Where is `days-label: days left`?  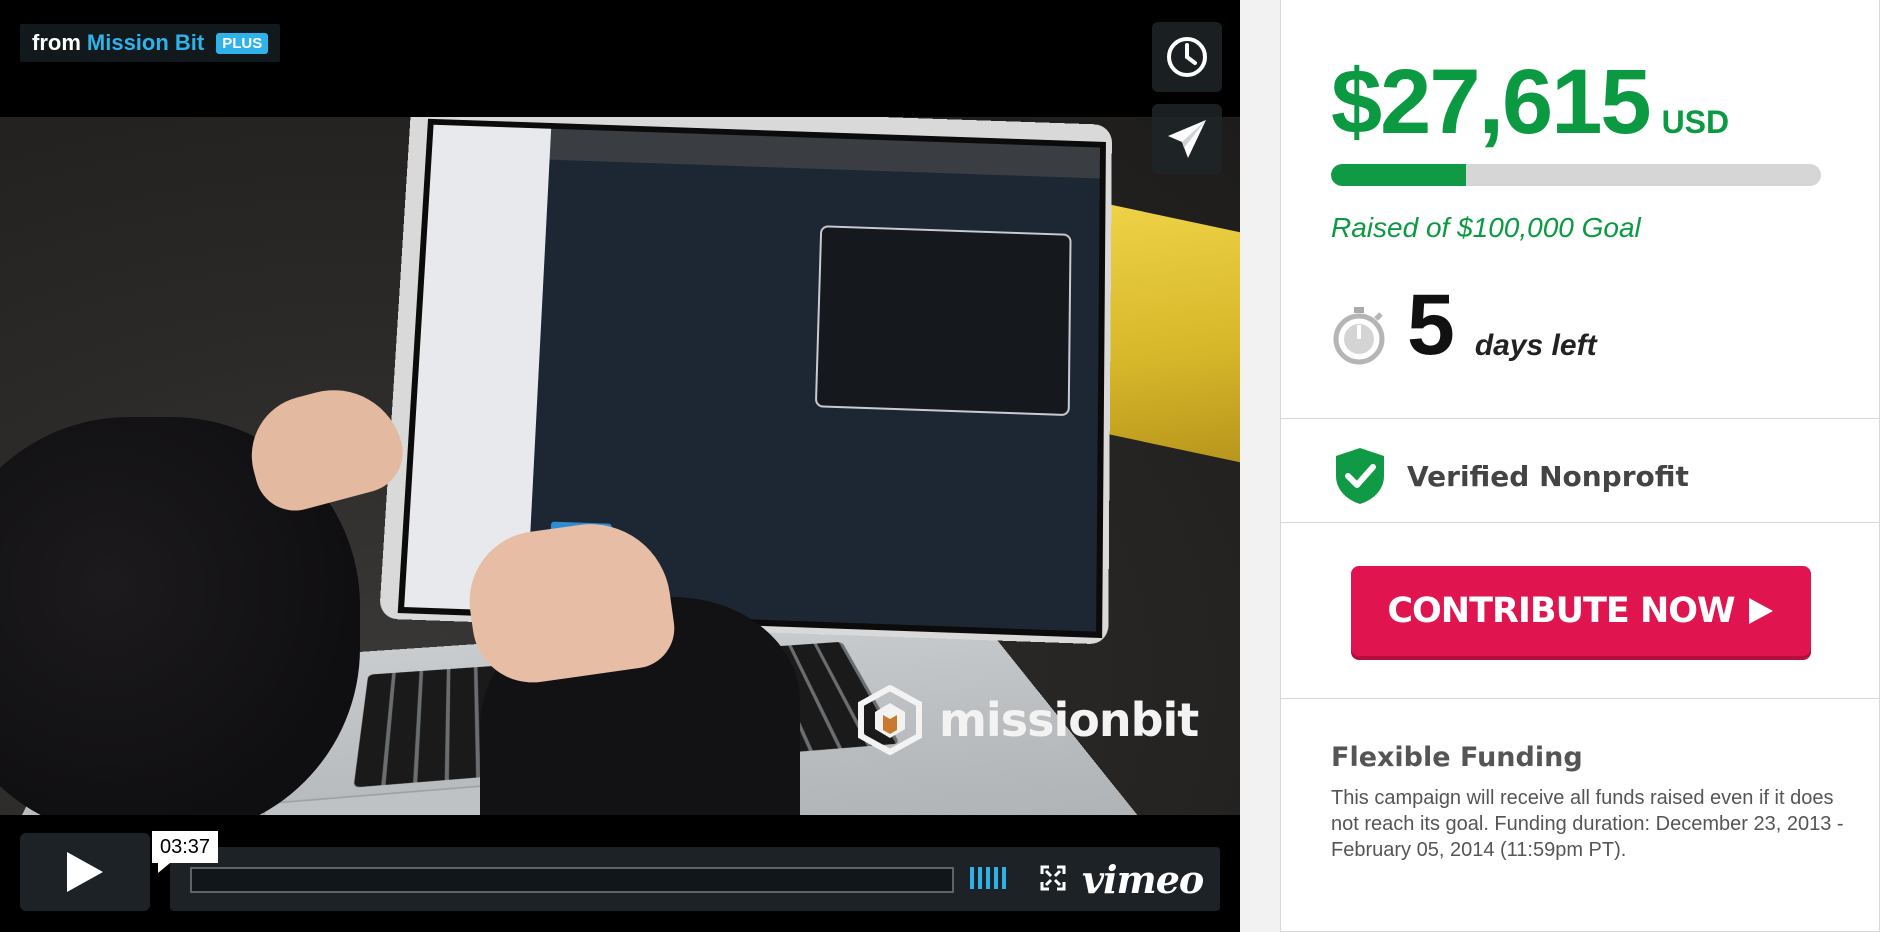
days-label: days left is located at coordinates (1536, 346).